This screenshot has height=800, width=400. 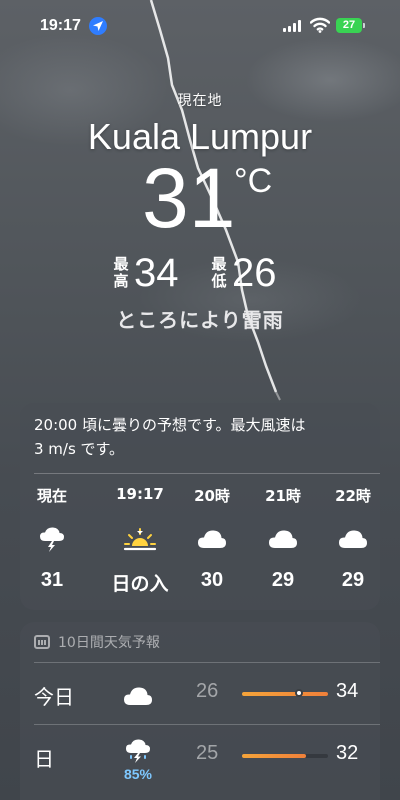 I want to click on weather-condition: ところにより雷雨, so click(x=200, y=320).